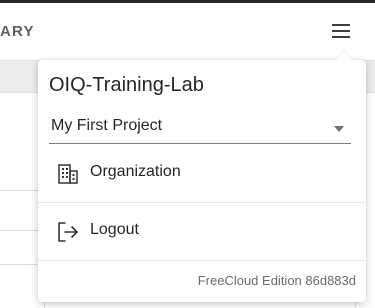 The width and height of the screenshot is (375, 308). I want to click on menu-item-label: Organization, so click(135, 171).